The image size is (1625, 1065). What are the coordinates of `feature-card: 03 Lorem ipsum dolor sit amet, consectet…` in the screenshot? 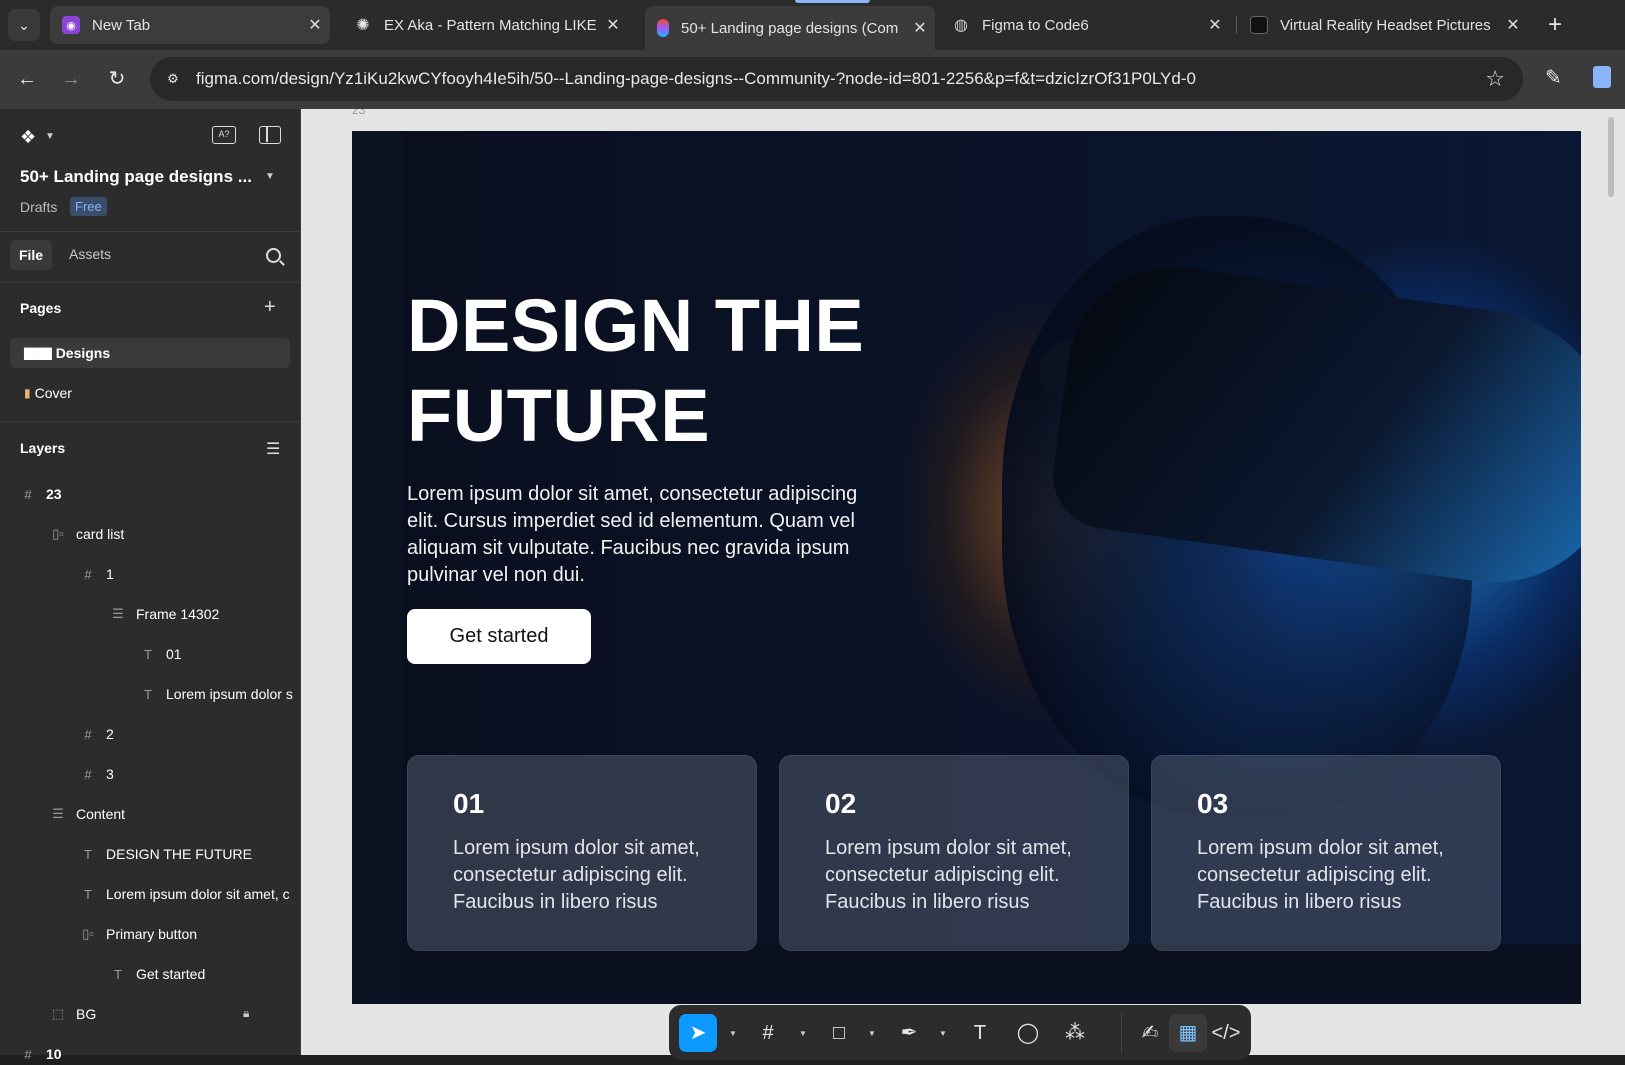 It's located at (1326, 853).